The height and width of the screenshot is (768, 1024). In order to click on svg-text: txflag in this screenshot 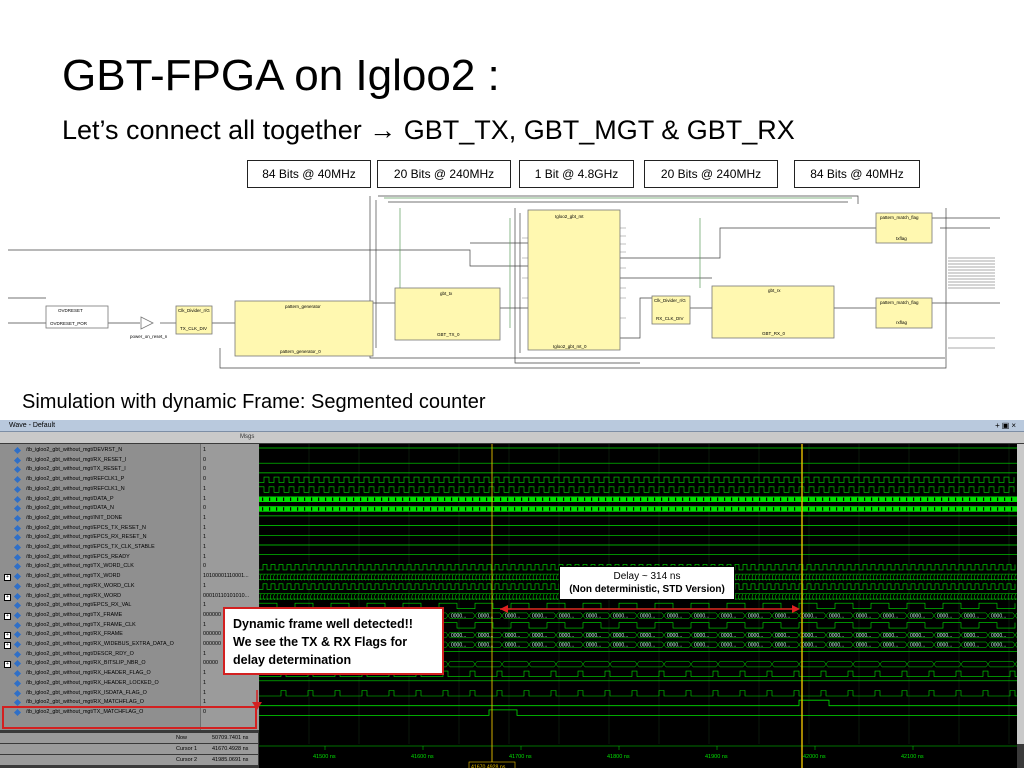, I will do `click(901, 238)`.